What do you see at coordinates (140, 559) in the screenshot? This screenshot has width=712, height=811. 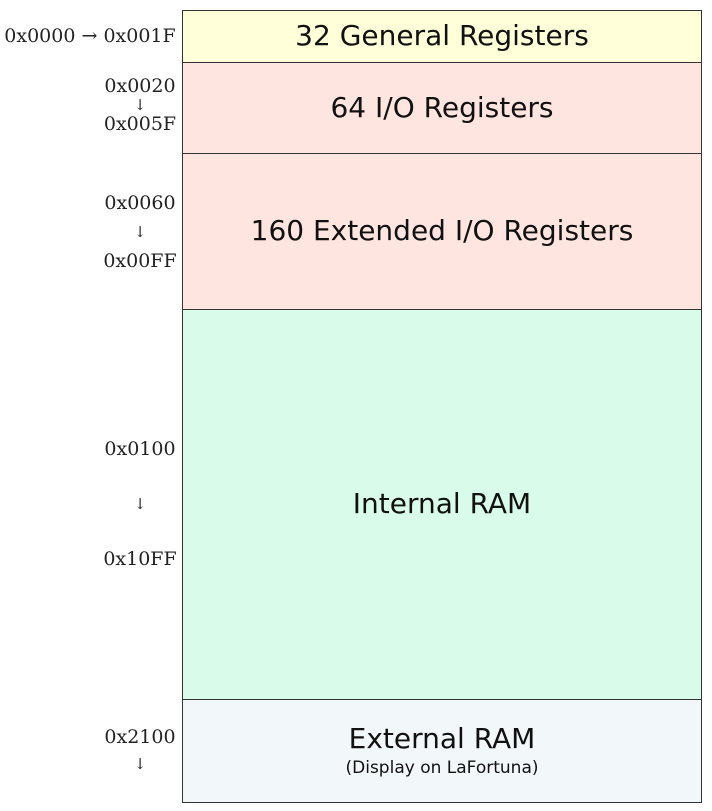 I see `address-end: 0x10FF` at bounding box center [140, 559].